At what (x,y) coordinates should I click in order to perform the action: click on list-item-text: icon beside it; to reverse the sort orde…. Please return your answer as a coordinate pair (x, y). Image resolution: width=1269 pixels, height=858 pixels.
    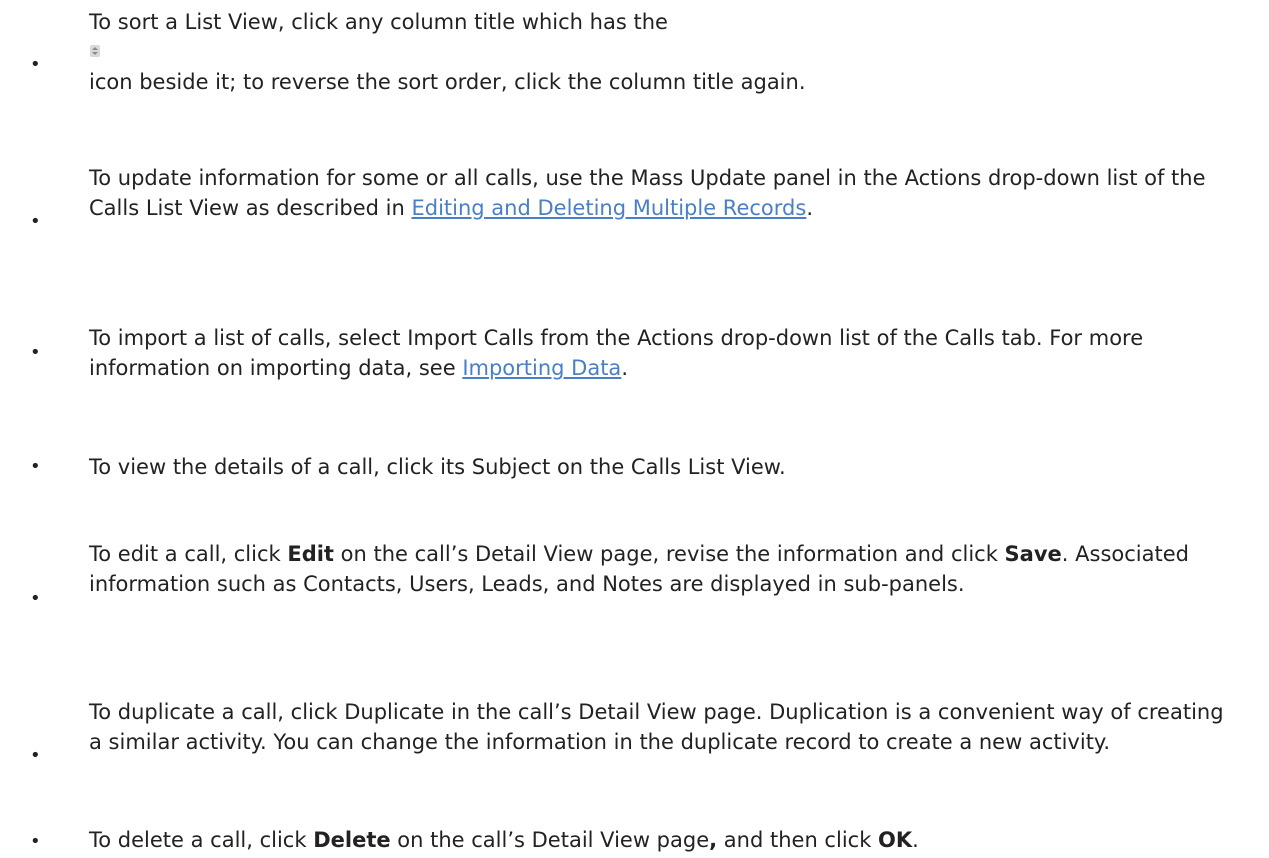
    Looking at the image, I should click on (447, 82).